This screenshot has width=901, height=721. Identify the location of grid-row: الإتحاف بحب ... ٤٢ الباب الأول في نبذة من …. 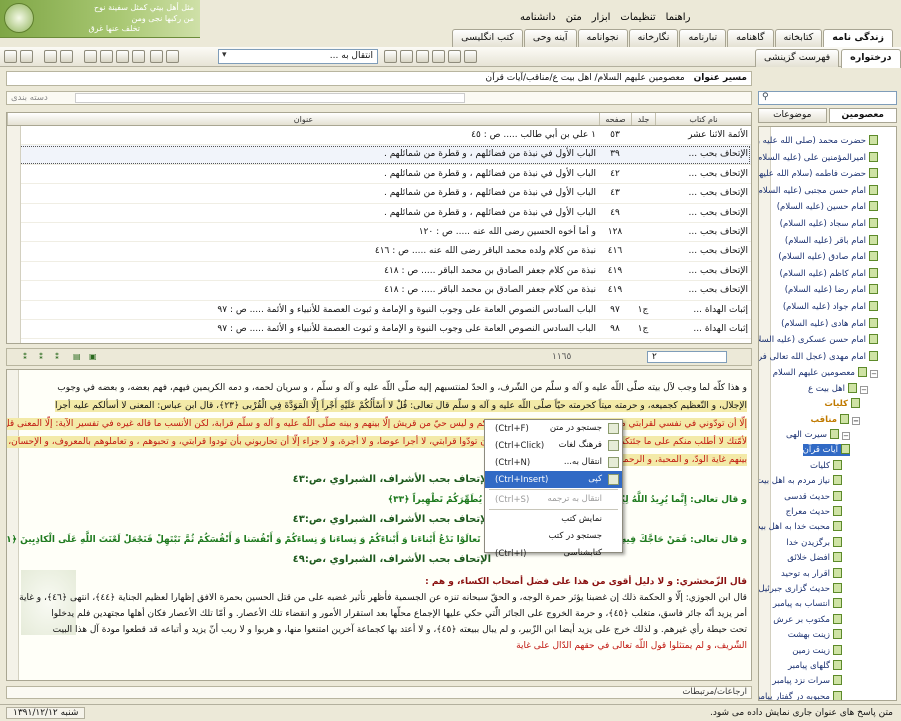
(379, 175).